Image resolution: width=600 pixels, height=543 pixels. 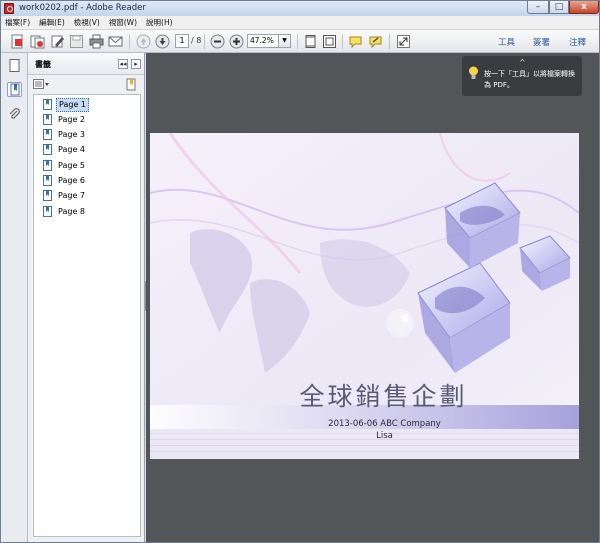 What do you see at coordinates (14, 114) in the screenshot?
I see `attachments-icon` at bounding box center [14, 114].